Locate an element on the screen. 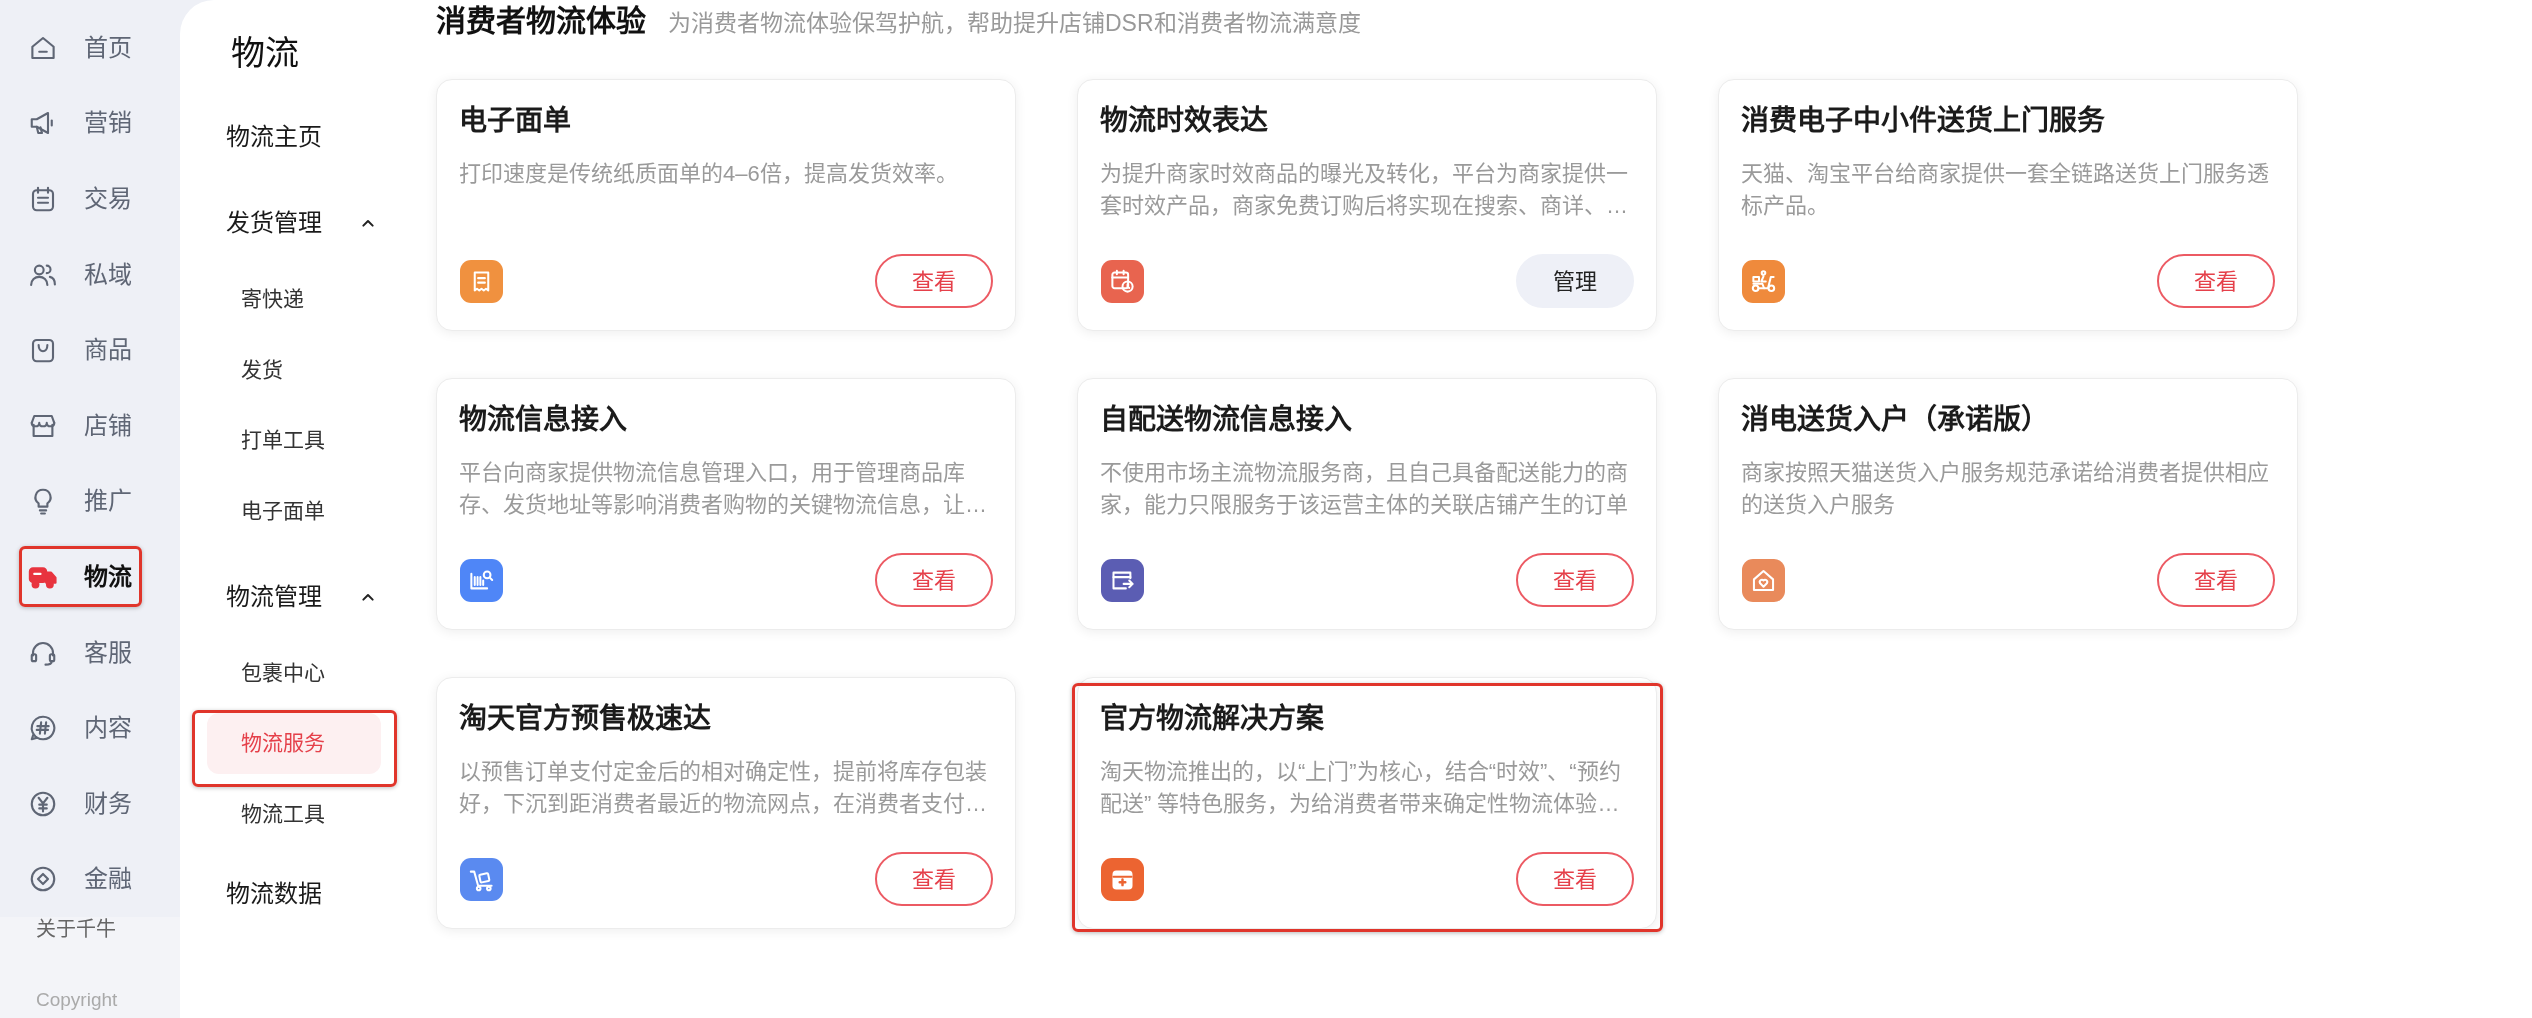 This screenshot has width=2532, height=1018. rail-item: 内容 is located at coordinates (90, 728).